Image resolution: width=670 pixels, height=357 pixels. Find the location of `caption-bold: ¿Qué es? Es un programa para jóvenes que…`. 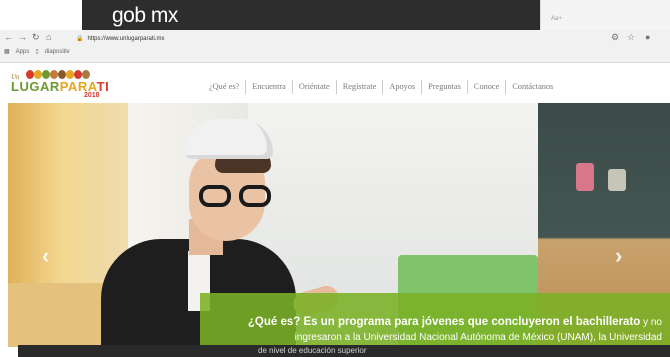

caption-bold: ¿Qué es? Es un programa para jóvenes que… is located at coordinates (444, 322).